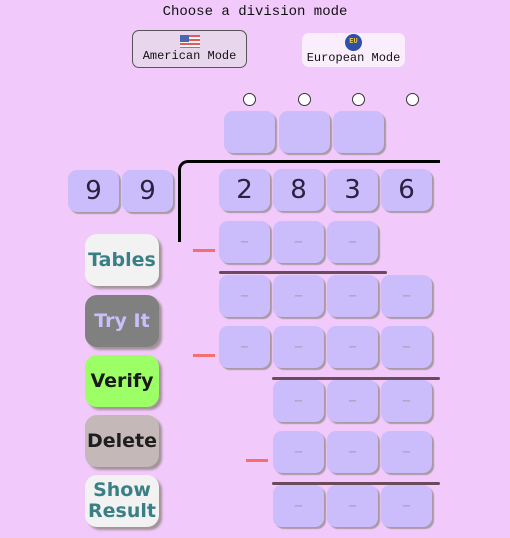 This screenshot has height=538, width=510. What do you see at coordinates (352, 190) in the screenshot?
I see `dividend-digit-box: 3` at bounding box center [352, 190].